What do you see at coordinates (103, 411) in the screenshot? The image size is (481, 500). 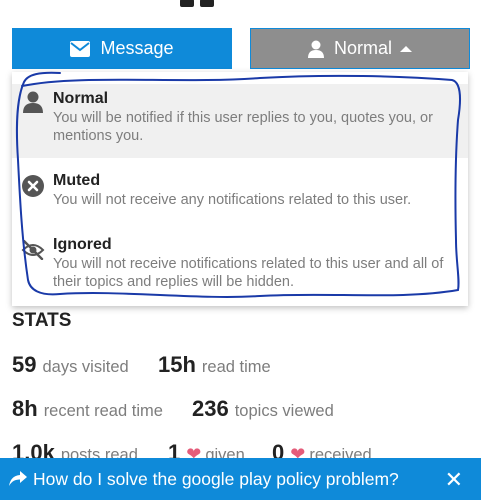 I see `stat-label: recent read time` at bounding box center [103, 411].